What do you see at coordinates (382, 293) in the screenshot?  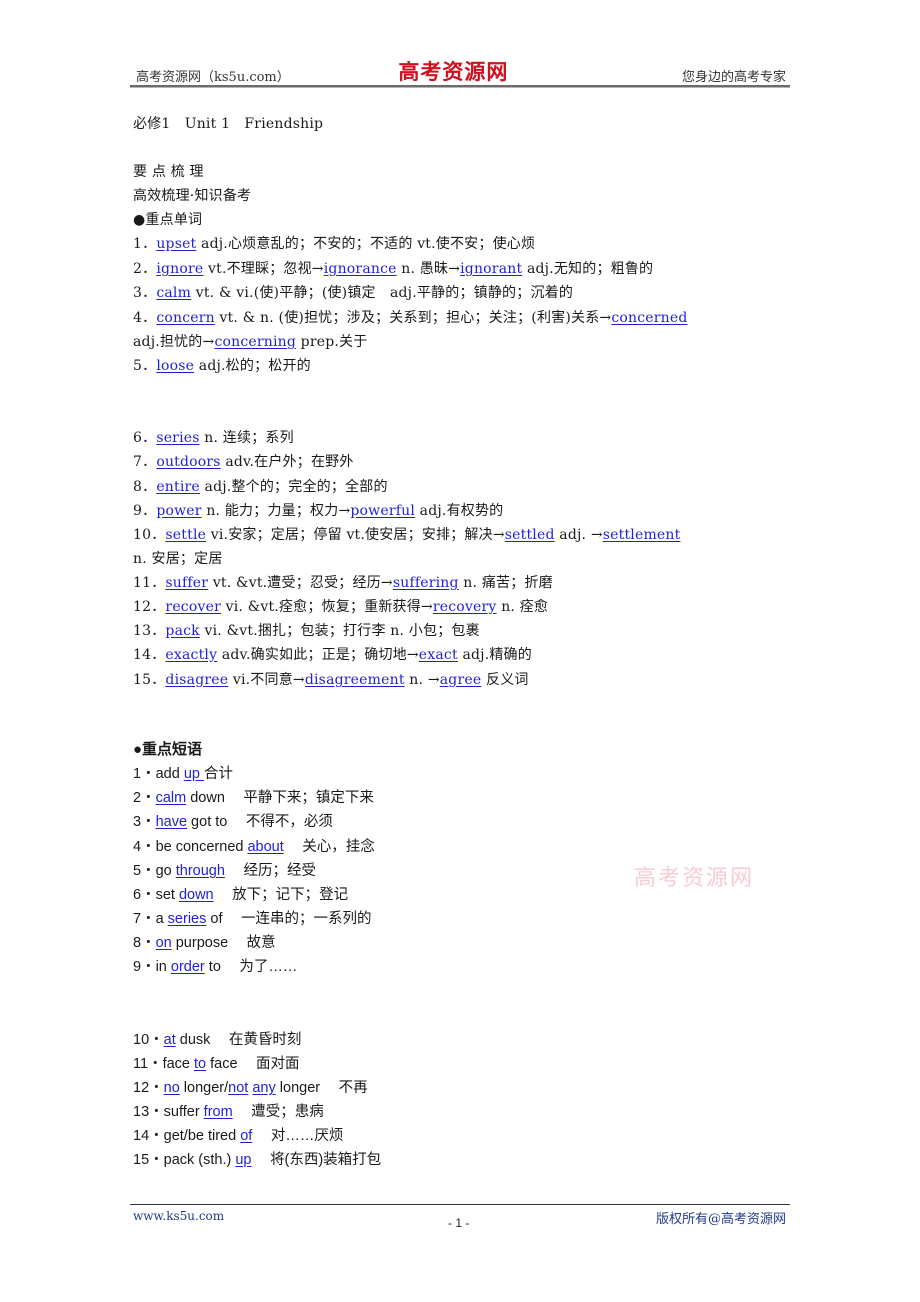 I see `definition-text: vt. & vi.(使)平静；(使)镇定 adj.平静的；镇静的；沉着的` at bounding box center [382, 293].